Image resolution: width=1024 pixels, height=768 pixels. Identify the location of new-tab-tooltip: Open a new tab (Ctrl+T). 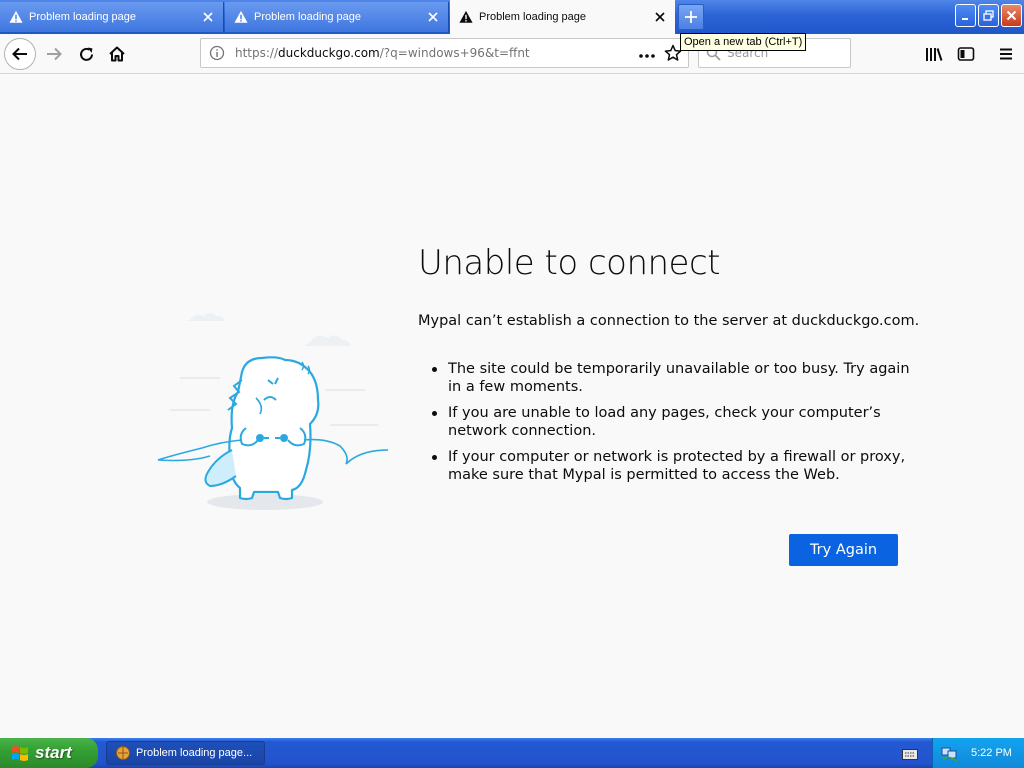
(743, 42).